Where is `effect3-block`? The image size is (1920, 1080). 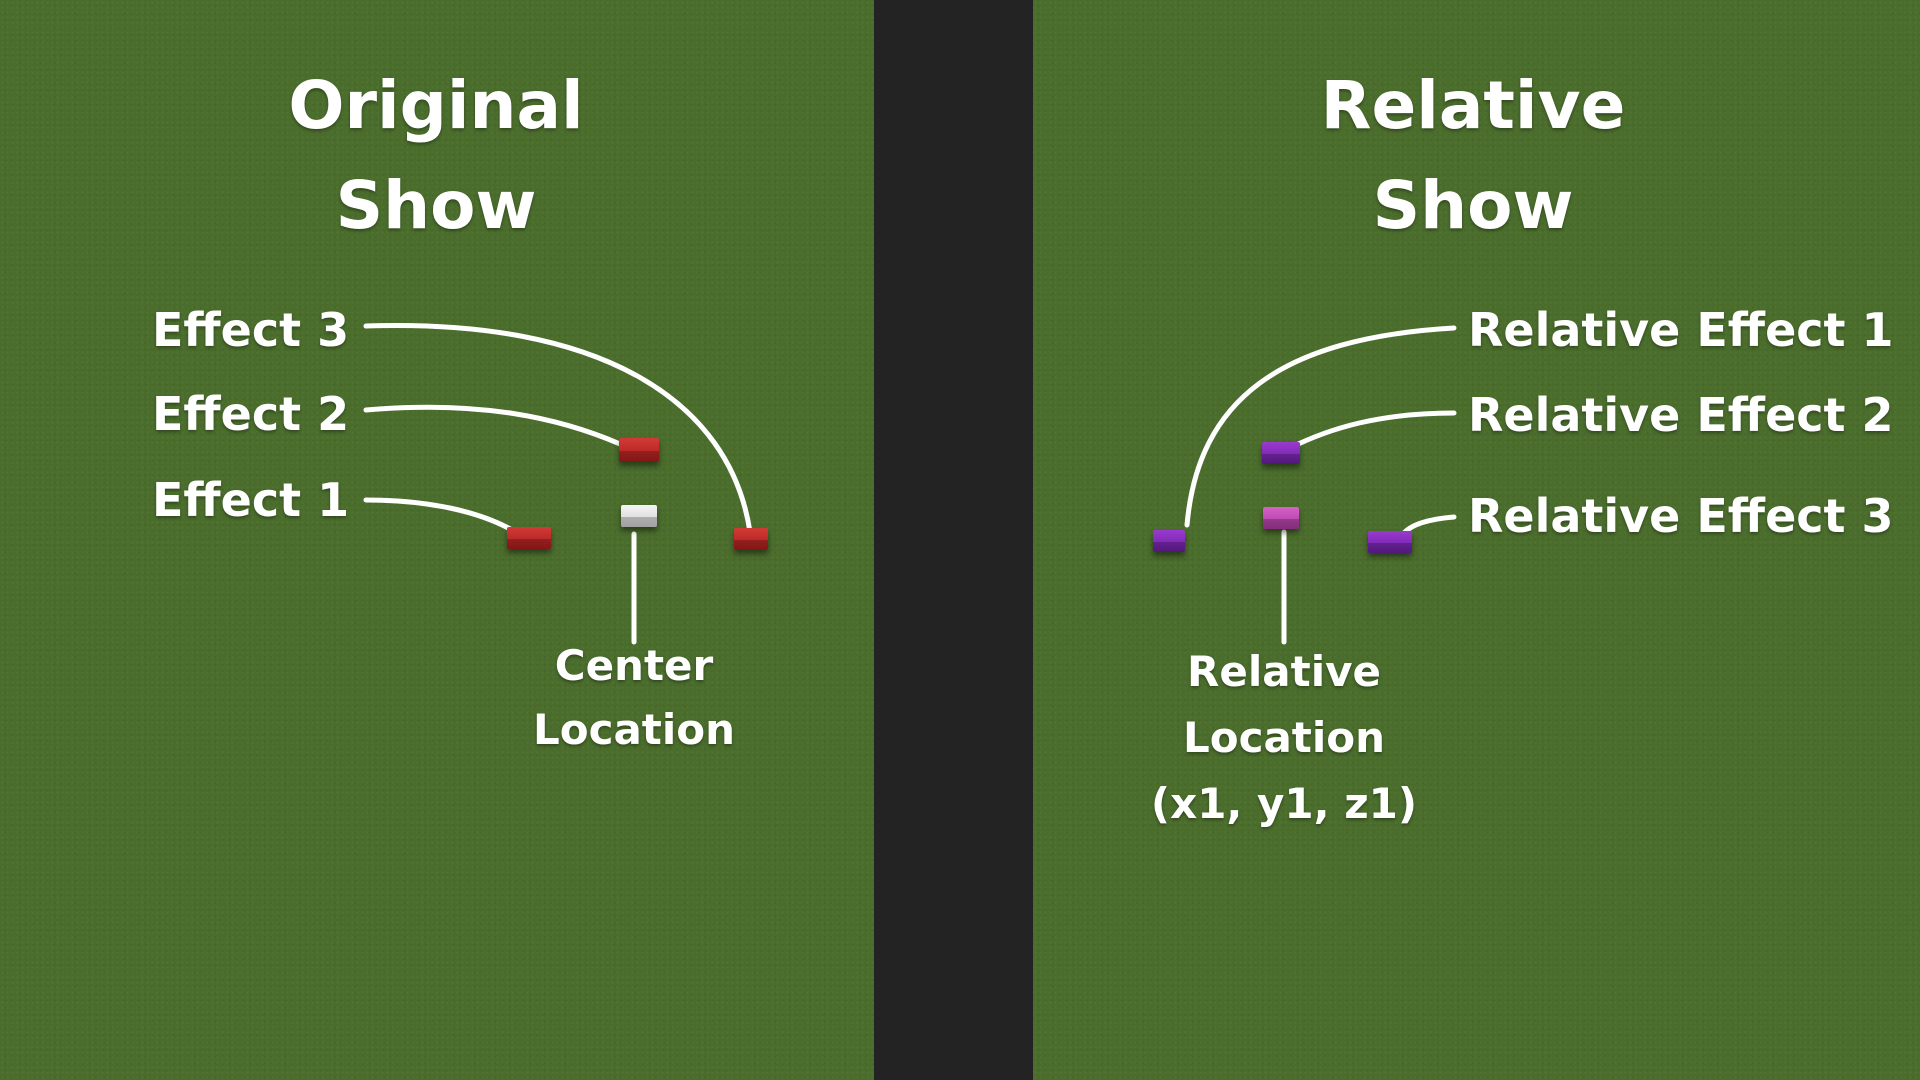 effect3-block is located at coordinates (751, 539).